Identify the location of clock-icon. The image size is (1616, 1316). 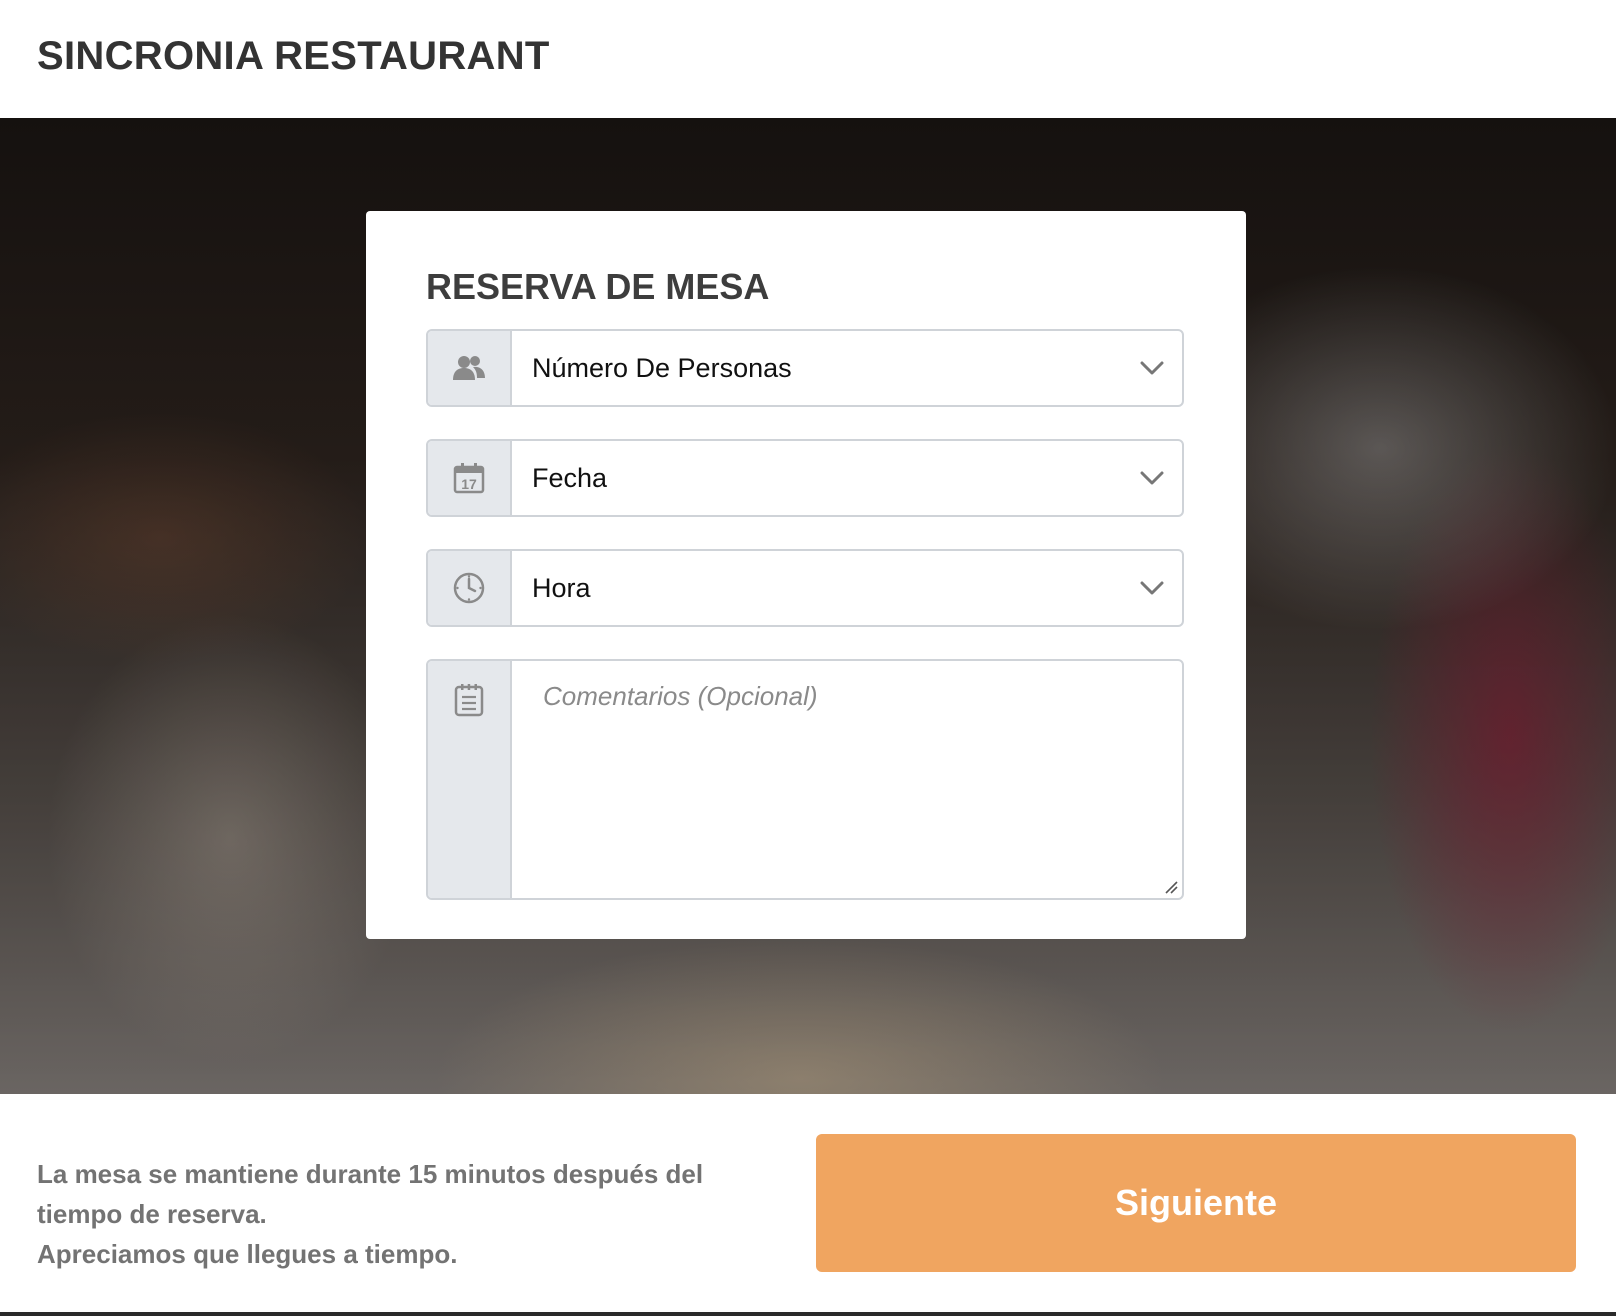
(470, 588).